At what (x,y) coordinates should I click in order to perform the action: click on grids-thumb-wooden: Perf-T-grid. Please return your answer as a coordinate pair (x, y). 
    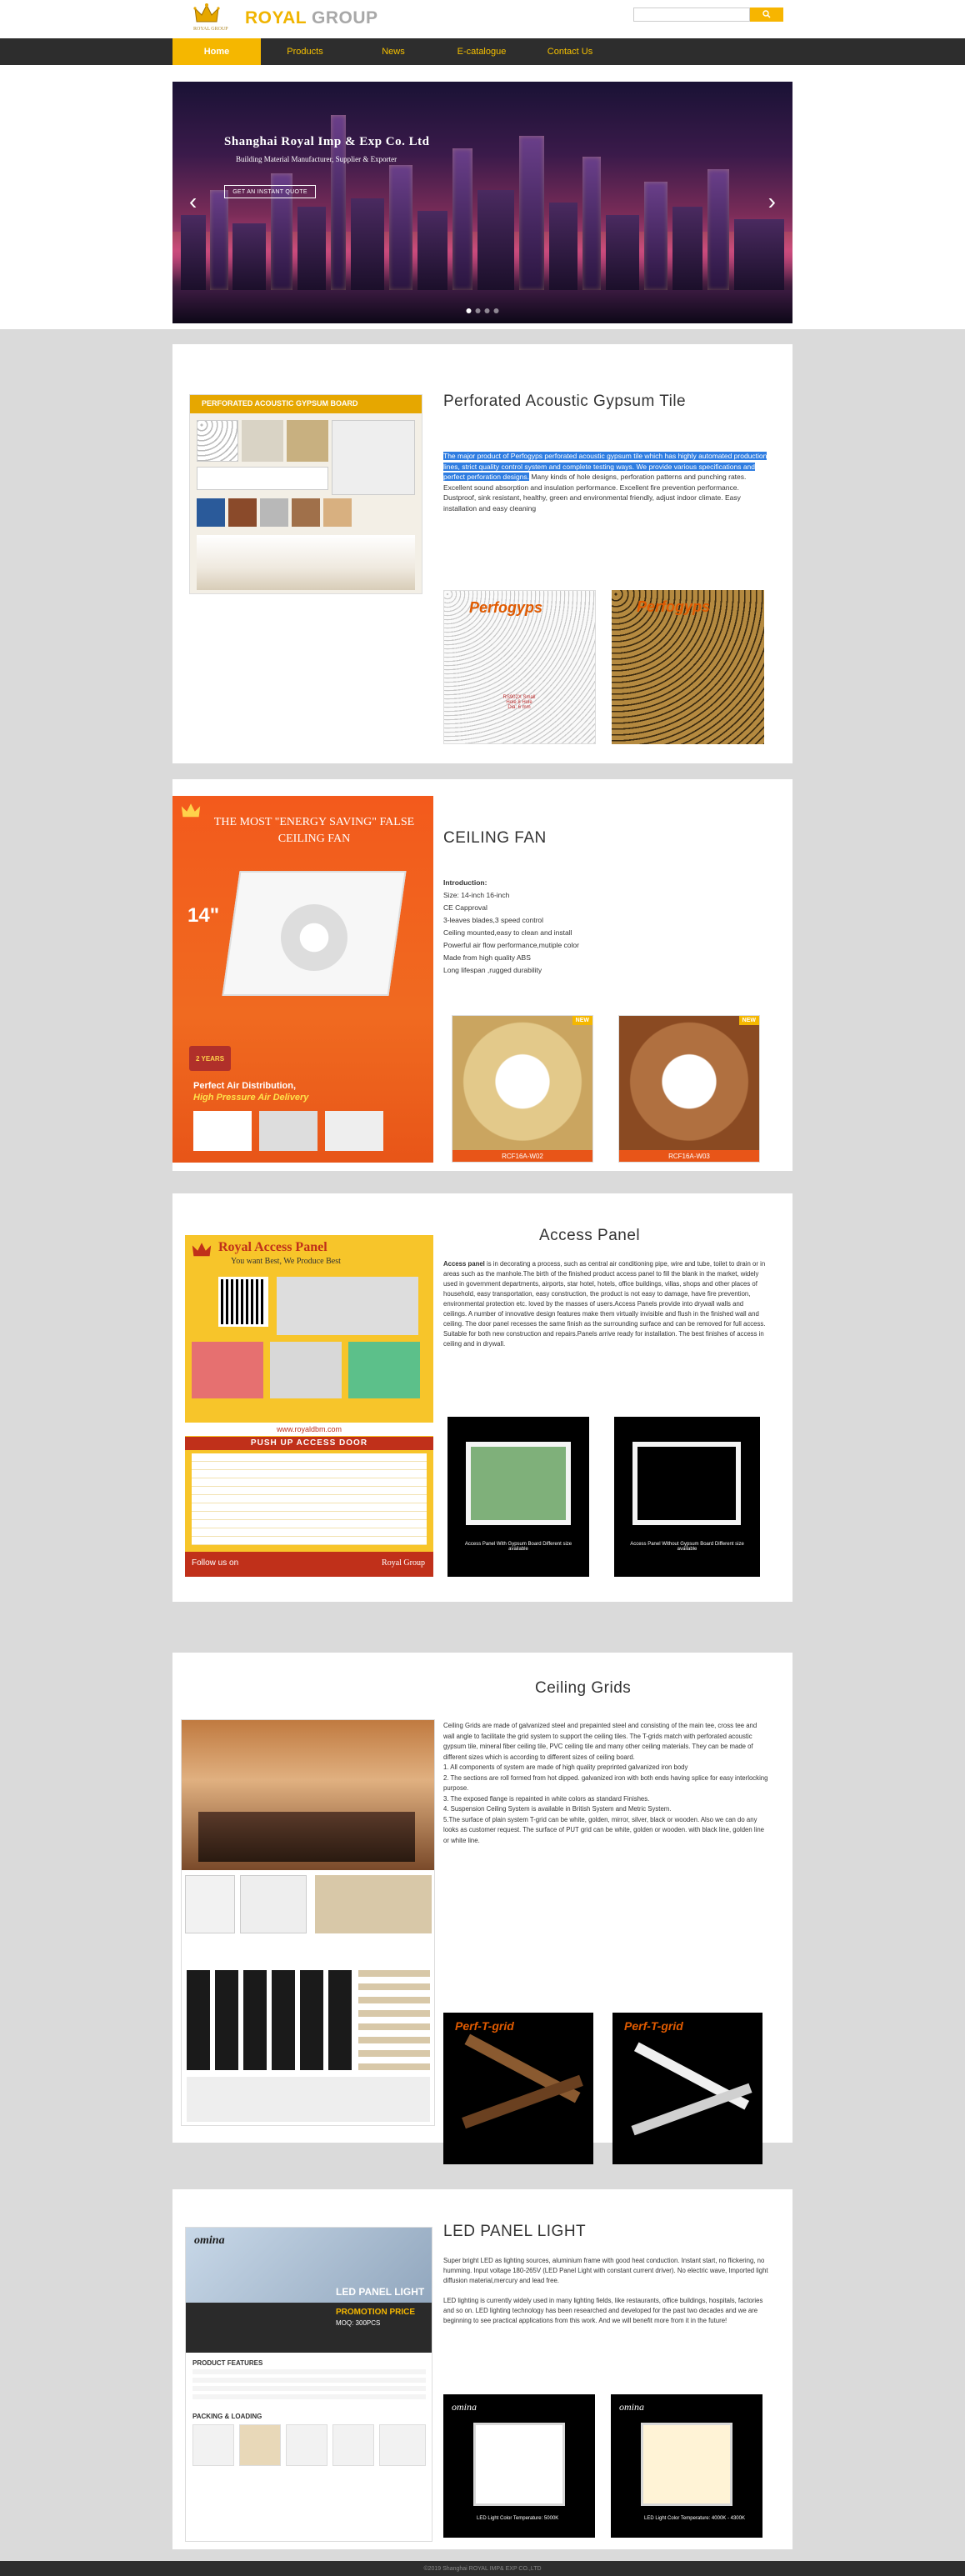
    Looking at the image, I should click on (518, 2089).